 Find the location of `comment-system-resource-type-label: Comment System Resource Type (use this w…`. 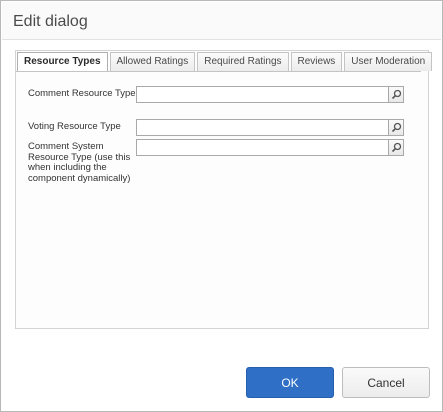

comment-system-resource-type-label: Comment System Resource Type (use this w… is located at coordinates (79, 162).